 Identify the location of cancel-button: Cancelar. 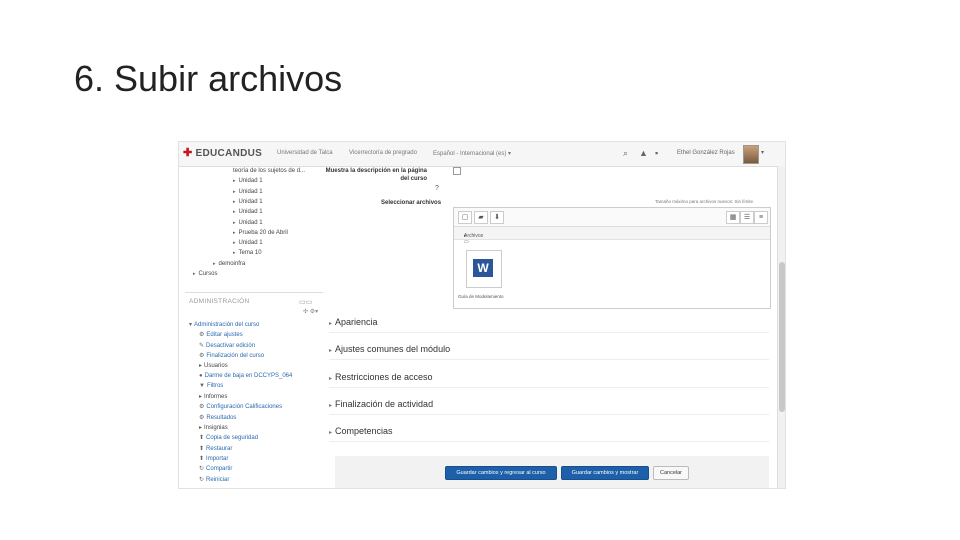
(671, 473).